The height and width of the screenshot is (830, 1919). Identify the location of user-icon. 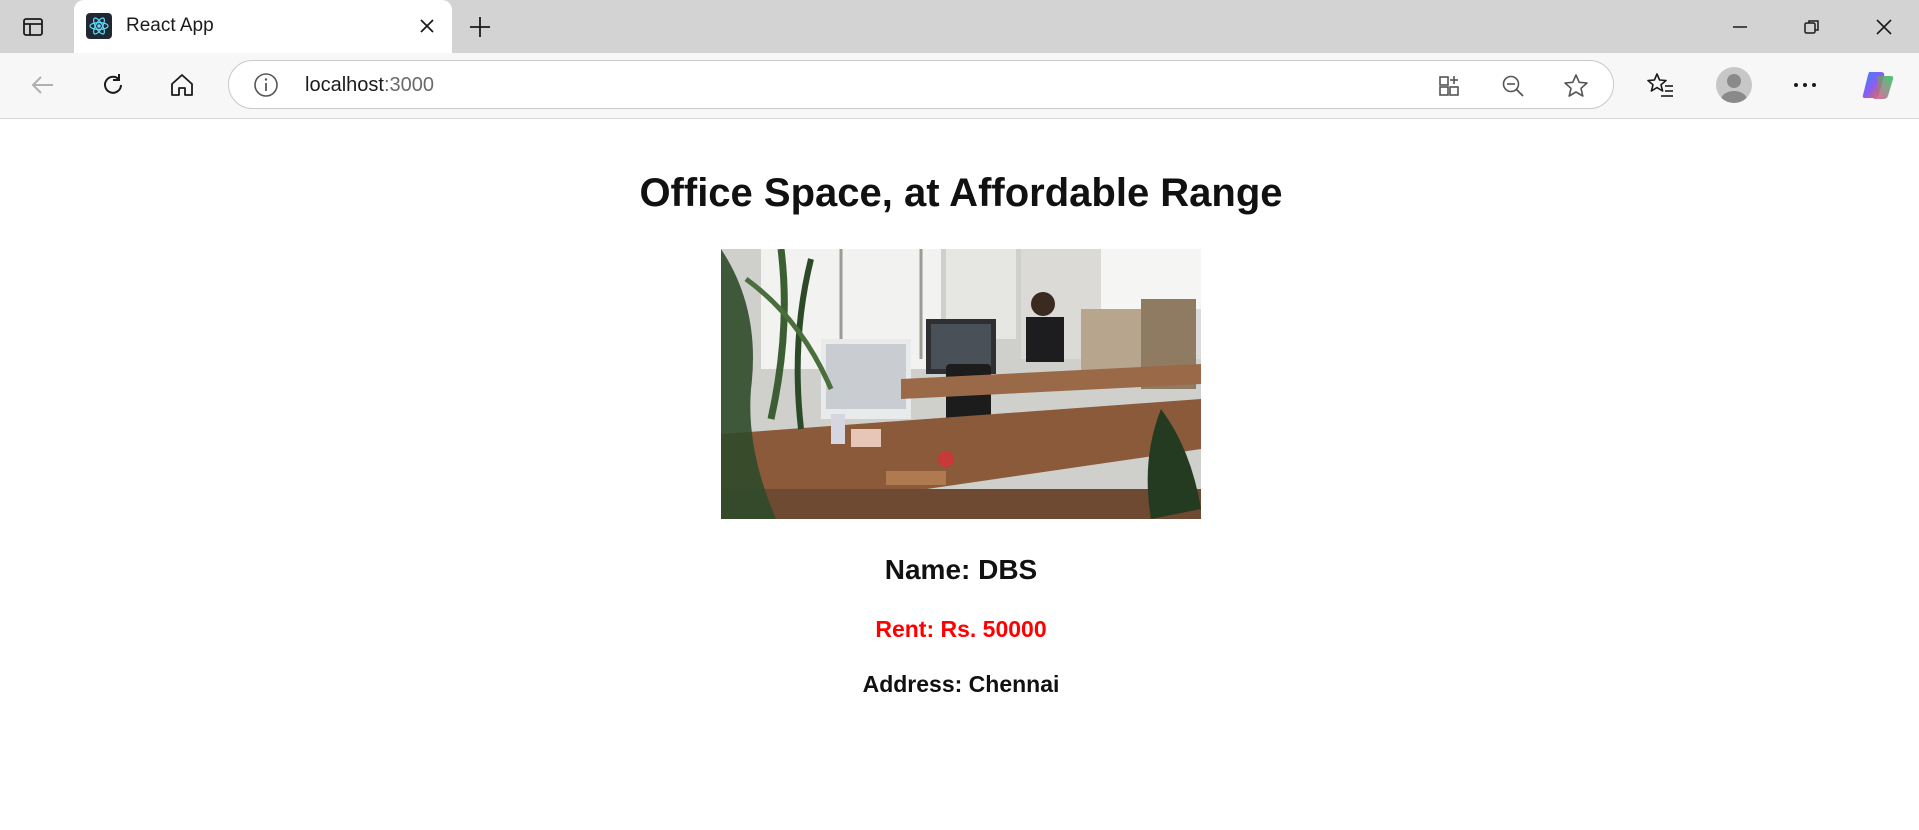
(1734, 88).